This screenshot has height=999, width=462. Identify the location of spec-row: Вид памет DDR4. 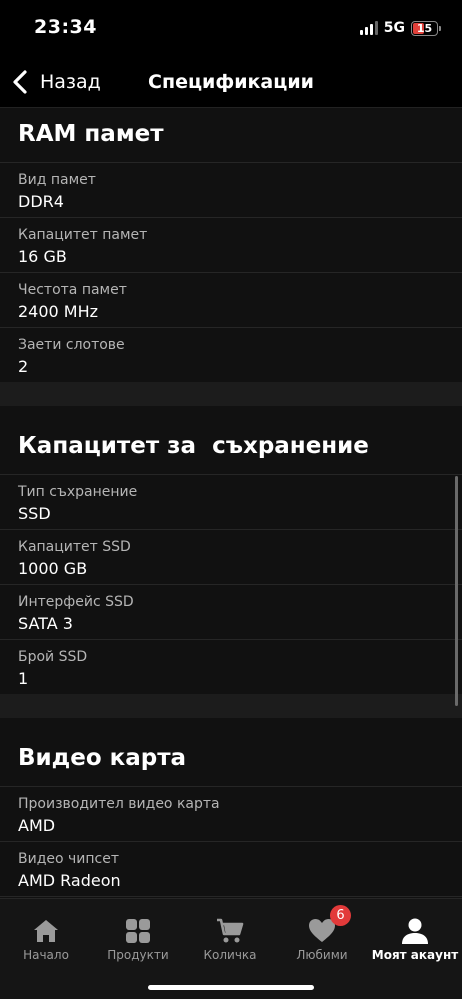
(231, 189).